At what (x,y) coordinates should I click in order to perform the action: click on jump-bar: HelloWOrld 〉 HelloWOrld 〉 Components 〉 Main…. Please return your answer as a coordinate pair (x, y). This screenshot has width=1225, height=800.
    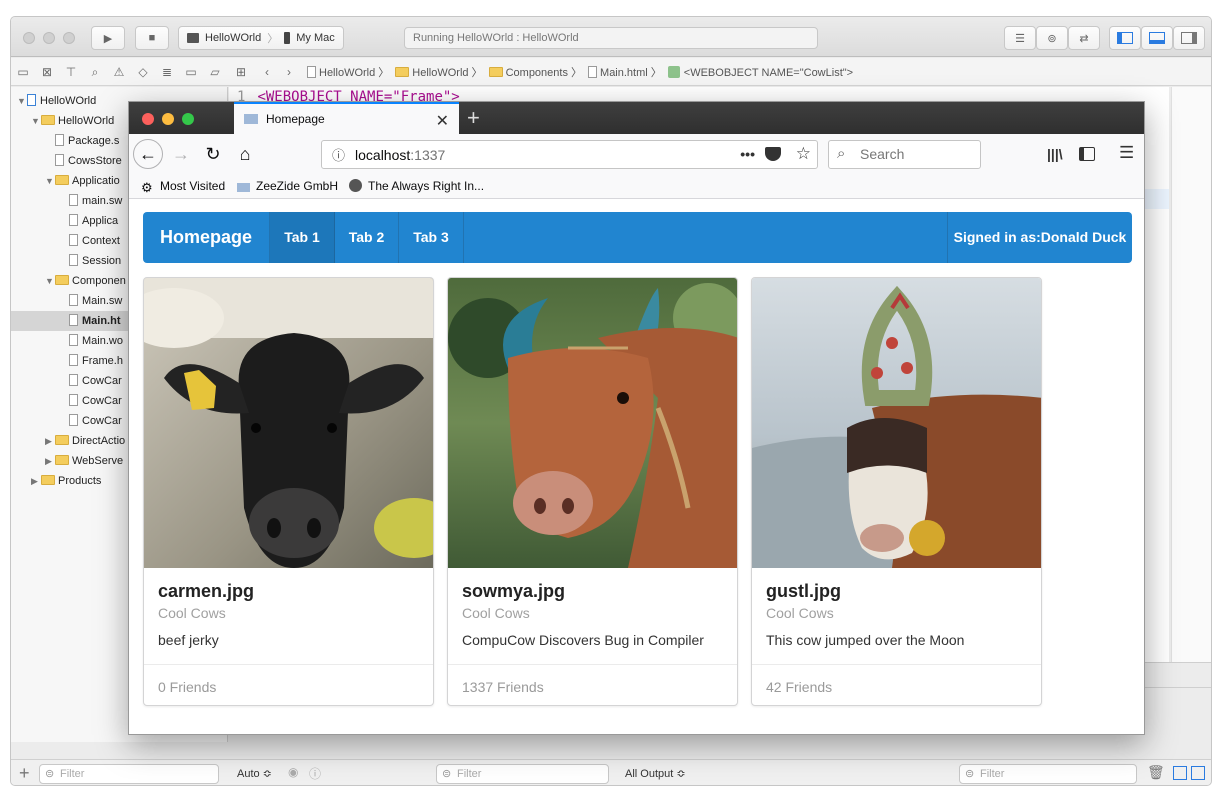
    Looking at the image, I should click on (581, 72).